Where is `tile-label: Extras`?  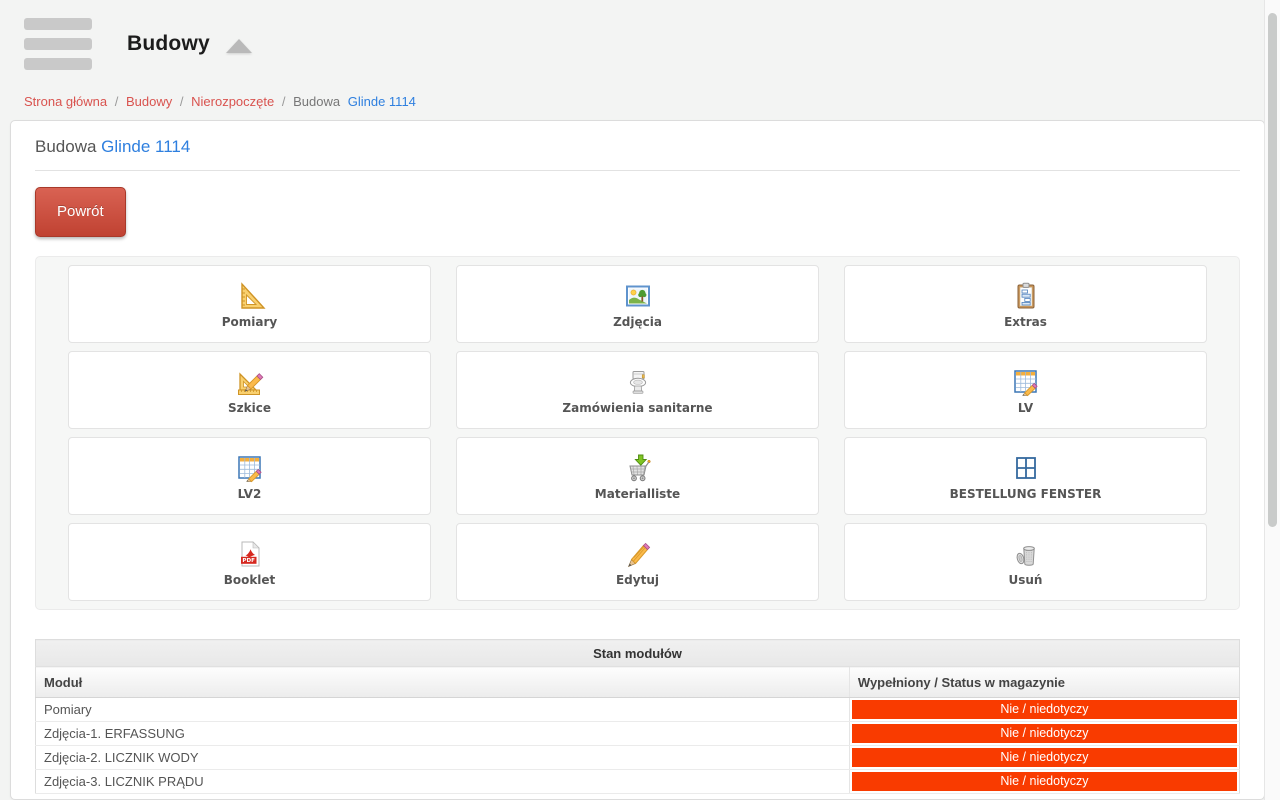
tile-label: Extras is located at coordinates (1025, 321).